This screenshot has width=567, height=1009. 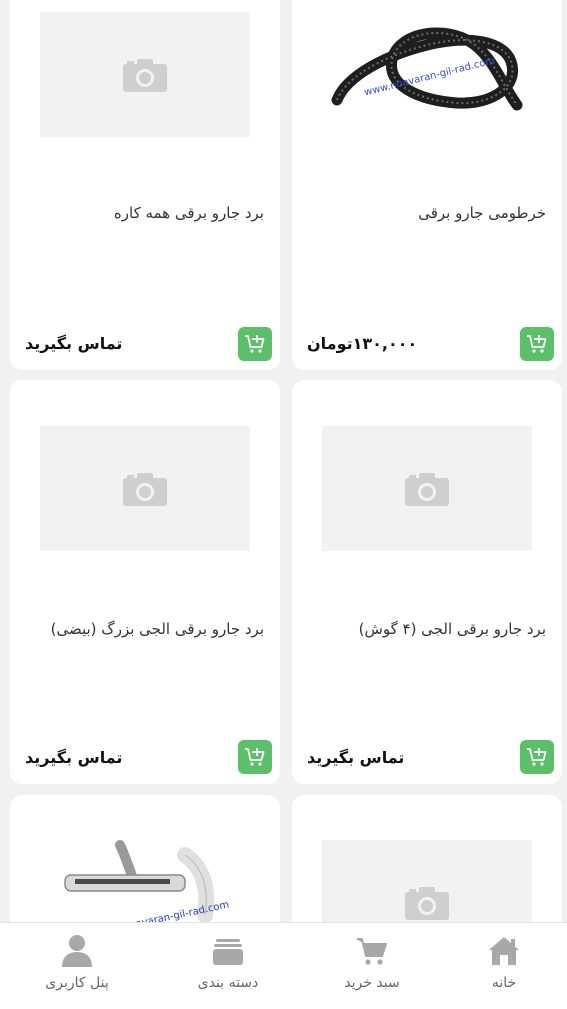 What do you see at coordinates (504, 983) in the screenshot?
I see `nav-label-home: خانه` at bounding box center [504, 983].